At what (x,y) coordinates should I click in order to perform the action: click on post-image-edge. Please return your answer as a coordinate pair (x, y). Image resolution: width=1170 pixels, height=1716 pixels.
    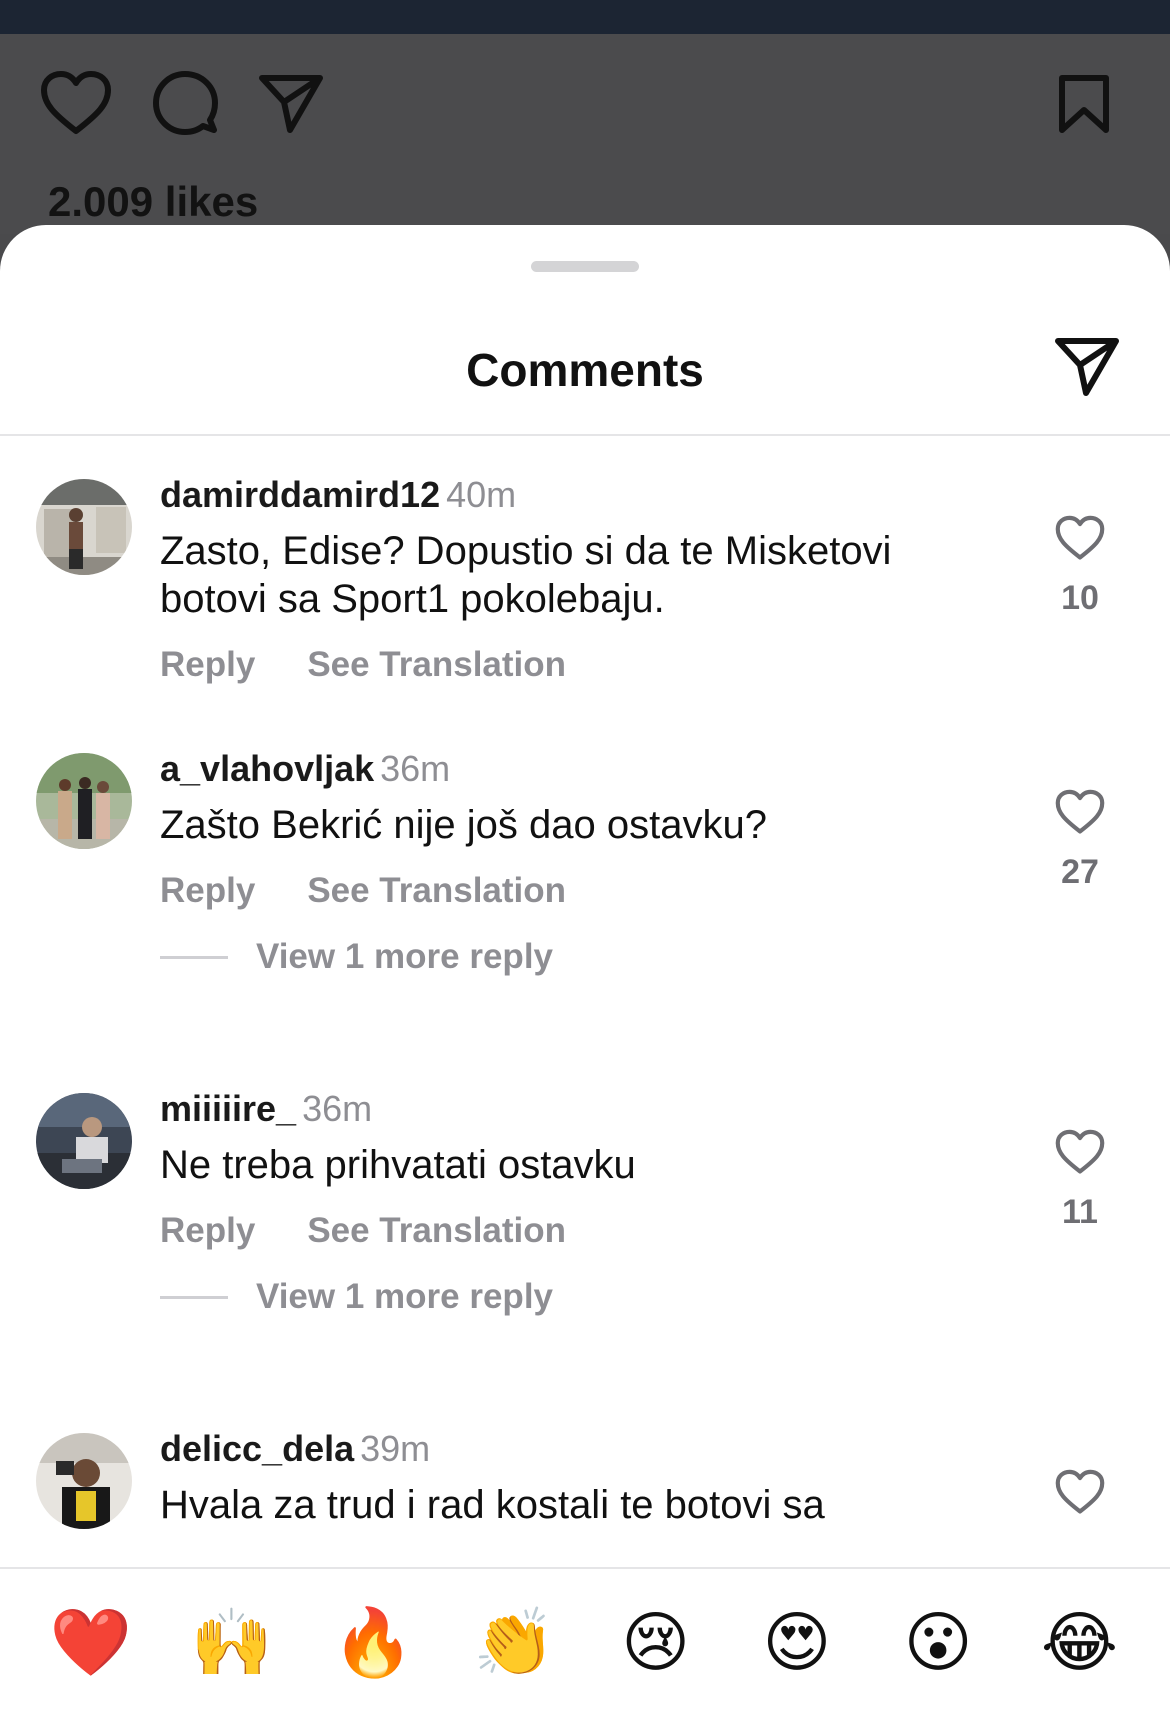
    Looking at the image, I should click on (585, 17).